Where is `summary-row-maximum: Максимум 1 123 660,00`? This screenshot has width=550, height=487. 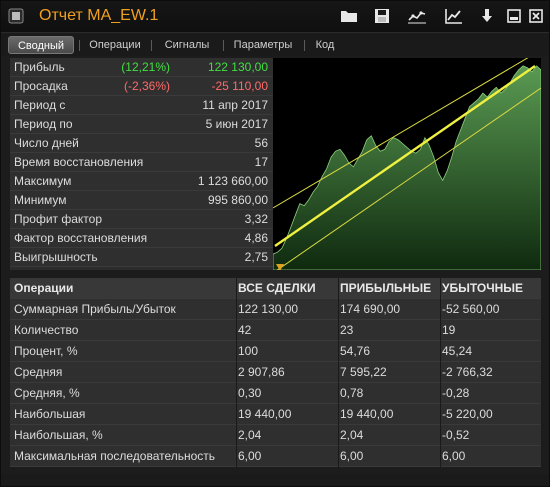
summary-row-maximum: Максимум 1 123 660,00 is located at coordinates (141, 181).